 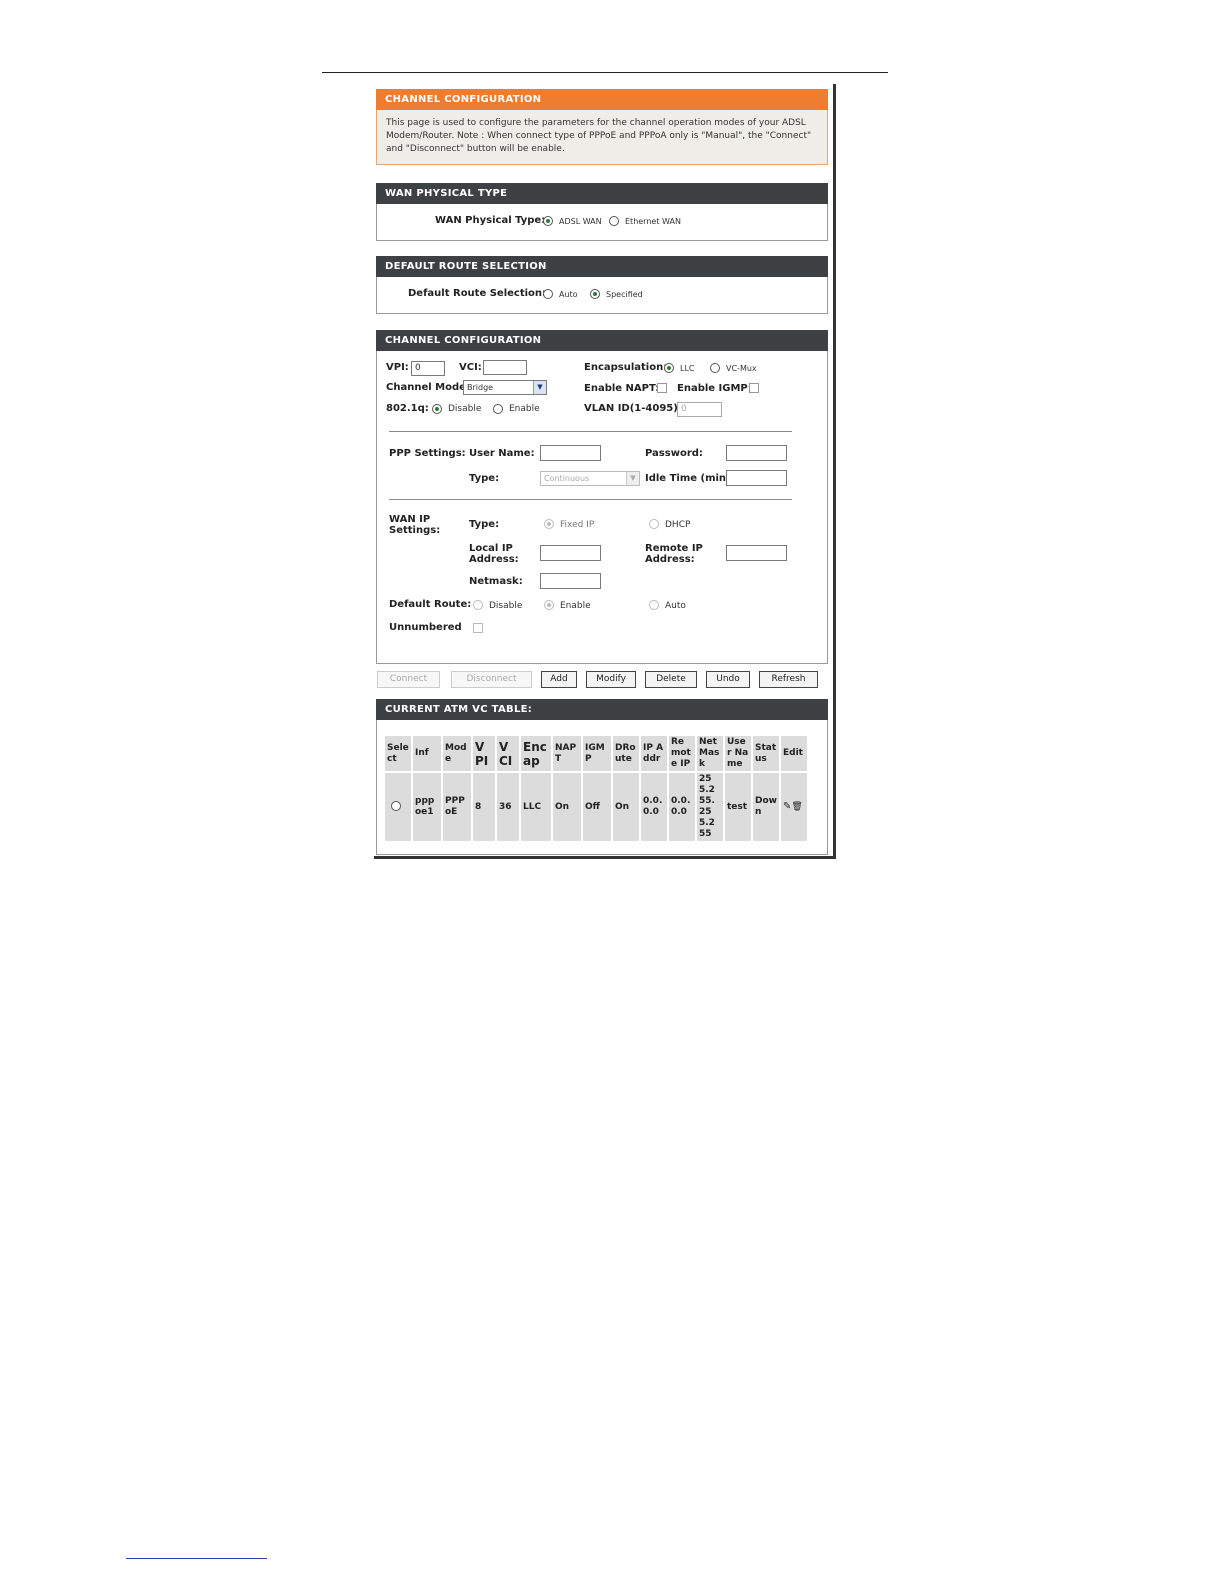 What do you see at coordinates (715, 368) in the screenshot?
I see `encap-vcmux-radio` at bounding box center [715, 368].